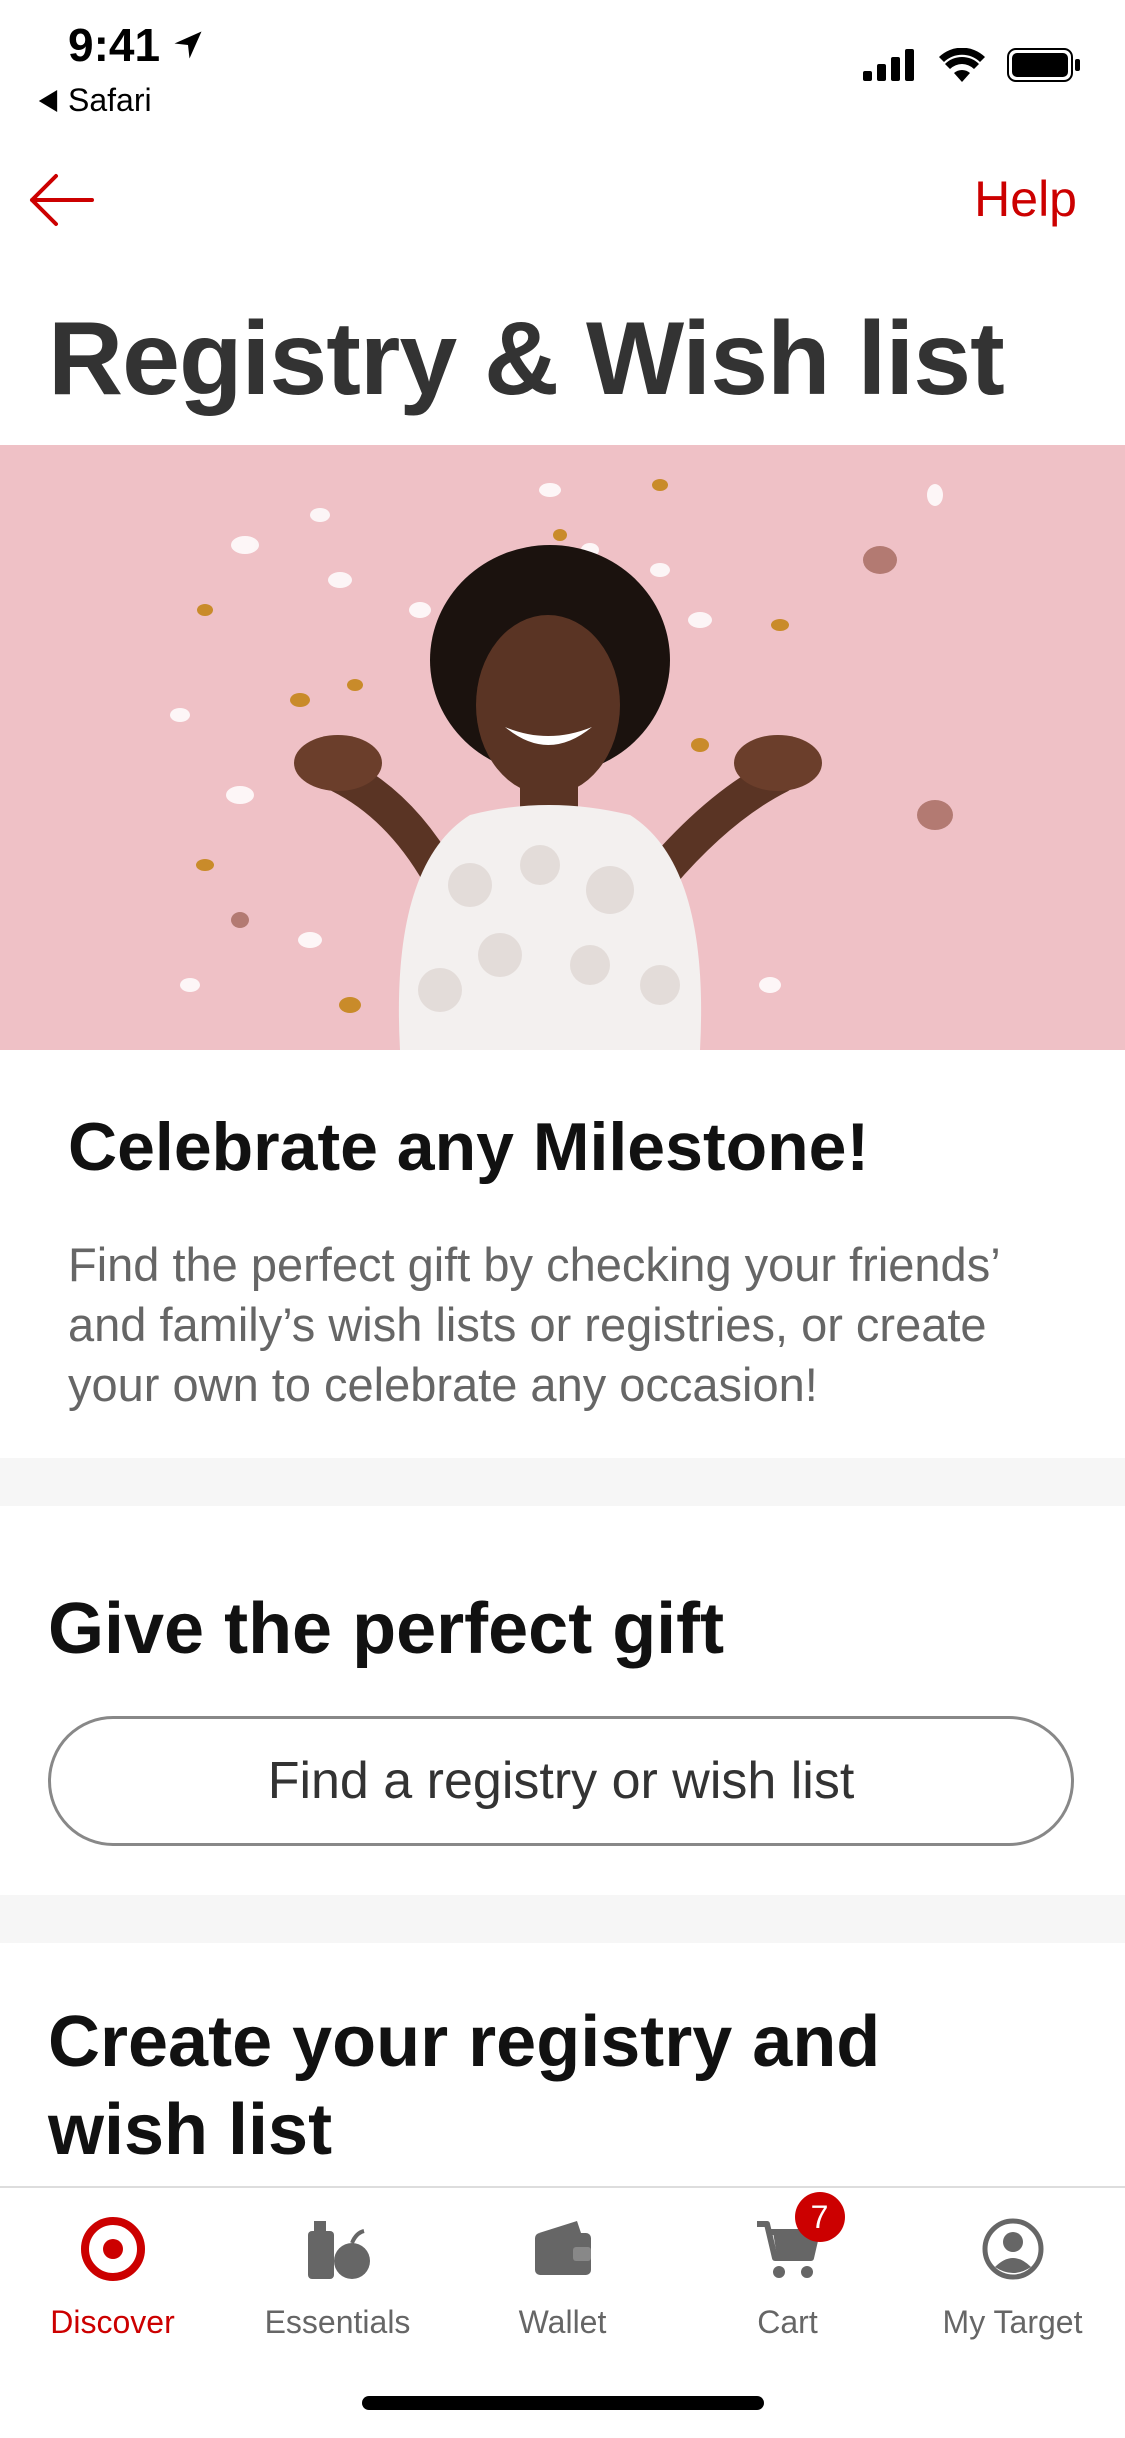 The height and width of the screenshot is (2438, 1125). What do you see at coordinates (888, 65) in the screenshot?
I see `cellular-signal-icon` at bounding box center [888, 65].